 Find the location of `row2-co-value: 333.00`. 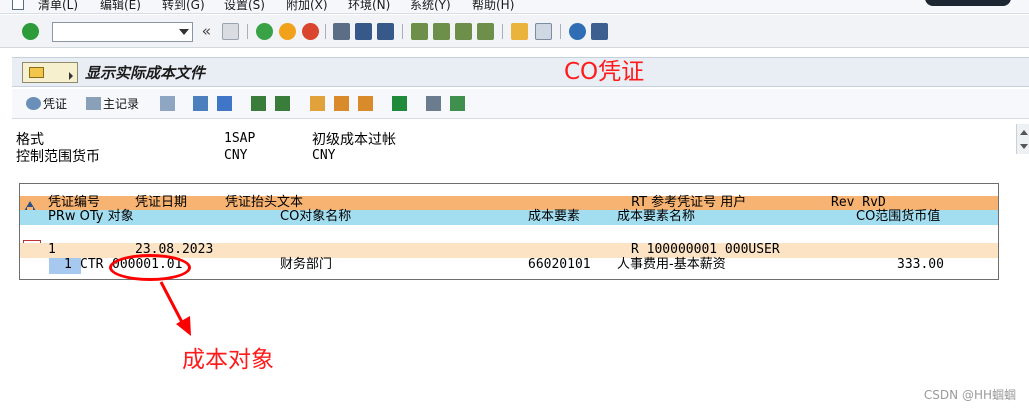

row2-co-value: 333.00 is located at coordinates (920, 264).